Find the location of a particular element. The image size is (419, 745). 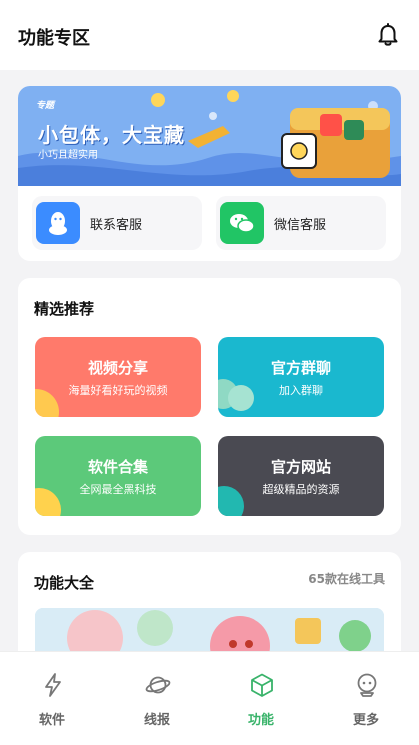

cube-icon is located at coordinates (262, 685).